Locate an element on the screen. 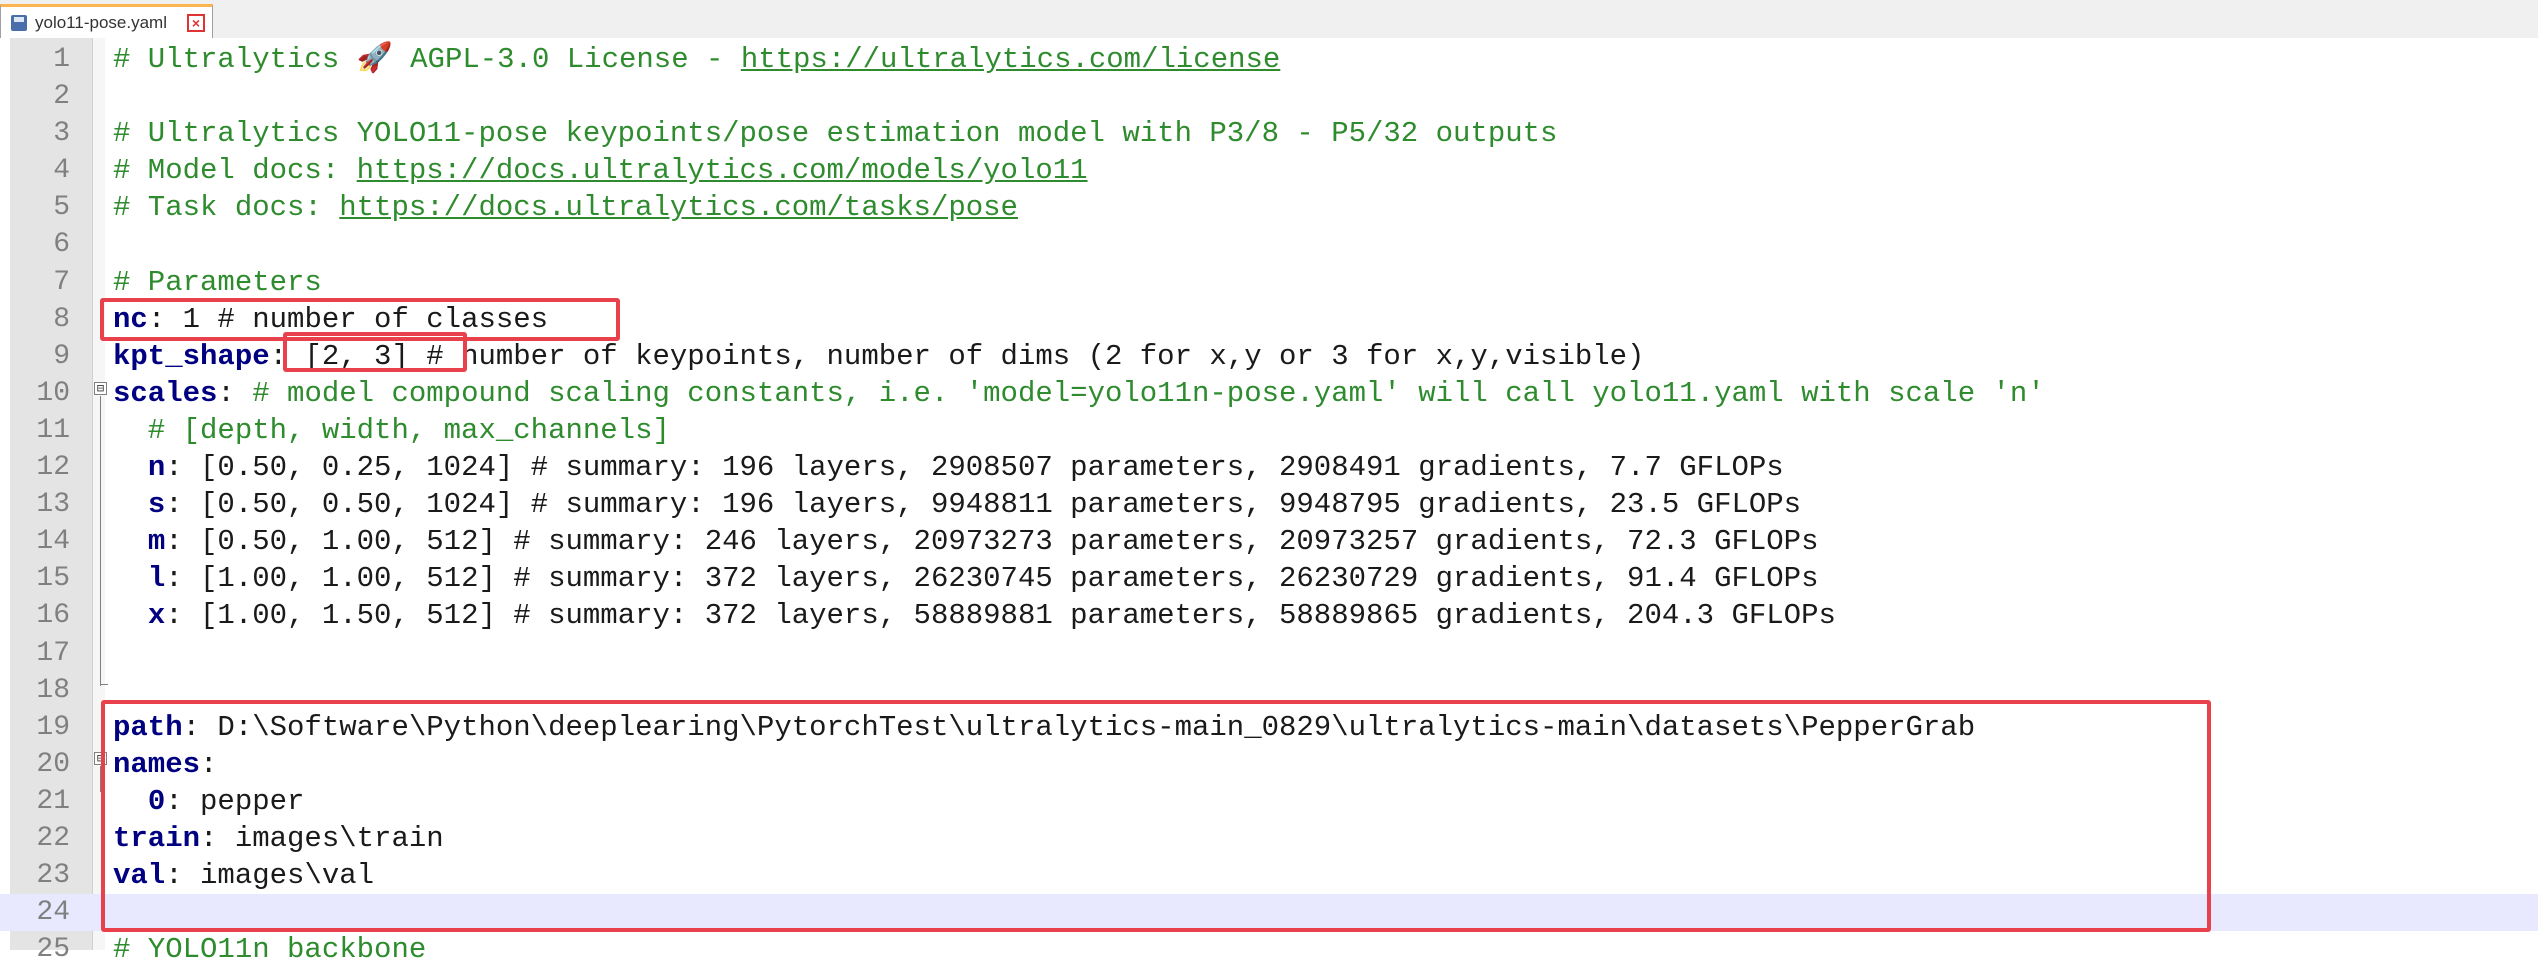  line-number: 20 is located at coordinates (53, 764).